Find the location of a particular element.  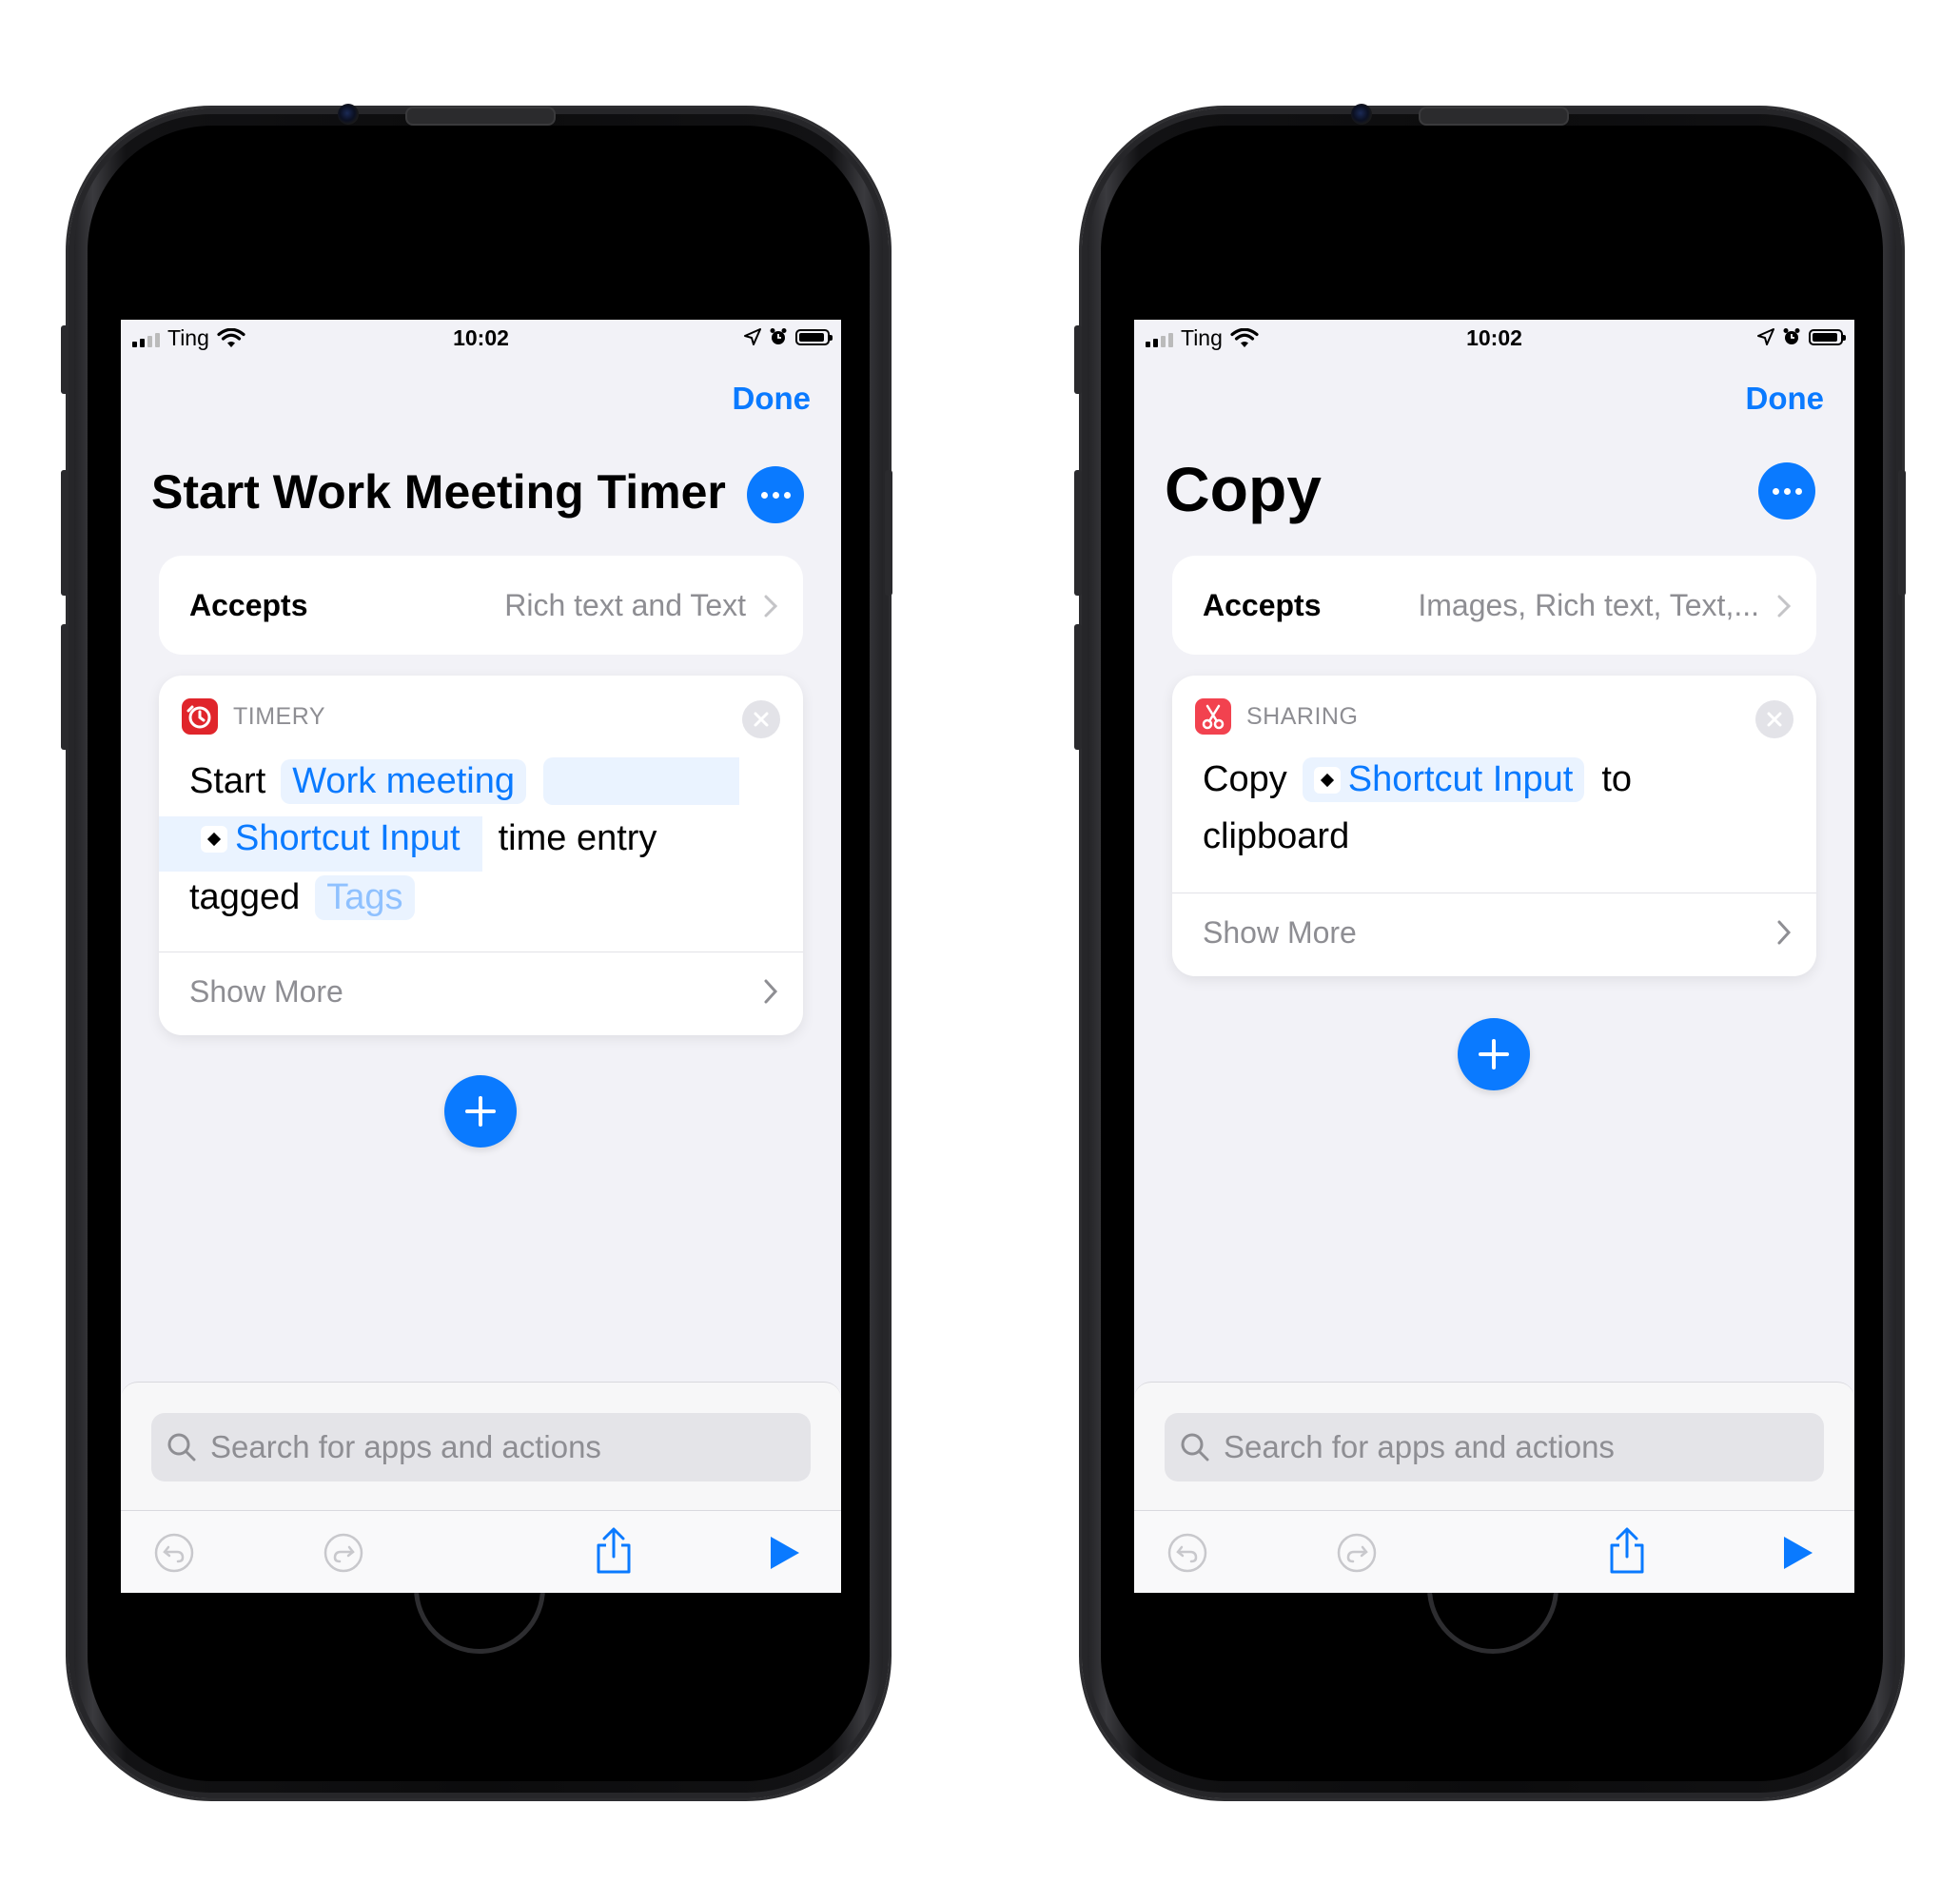

tags-token: Tags is located at coordinates (365, 898).